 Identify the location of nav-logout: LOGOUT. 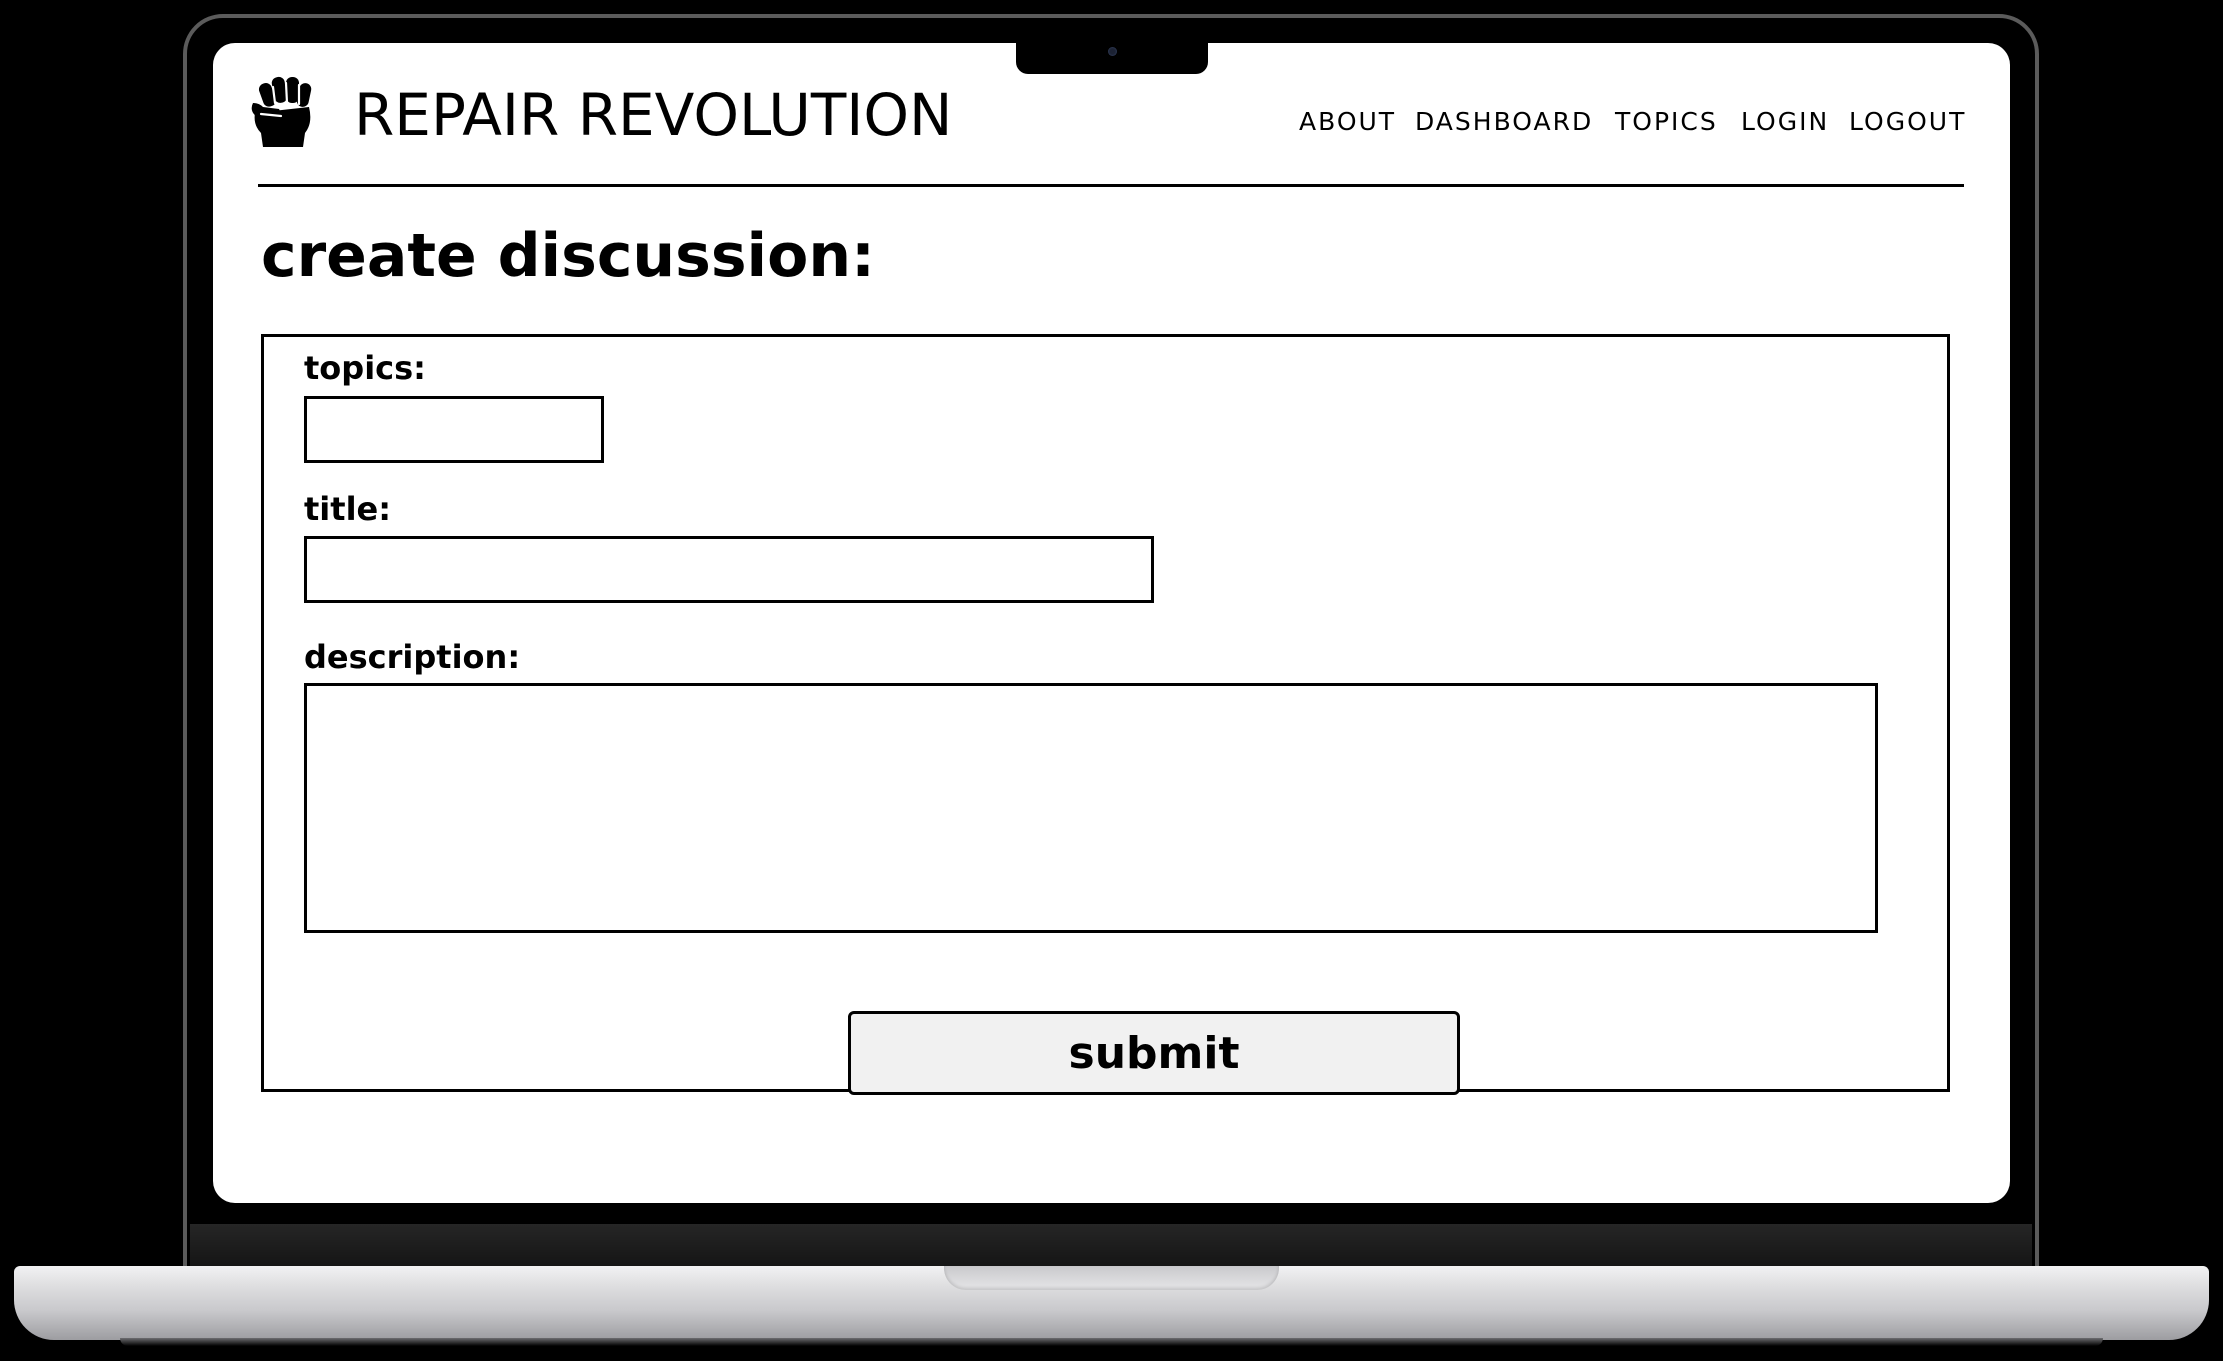
(1907, 121).